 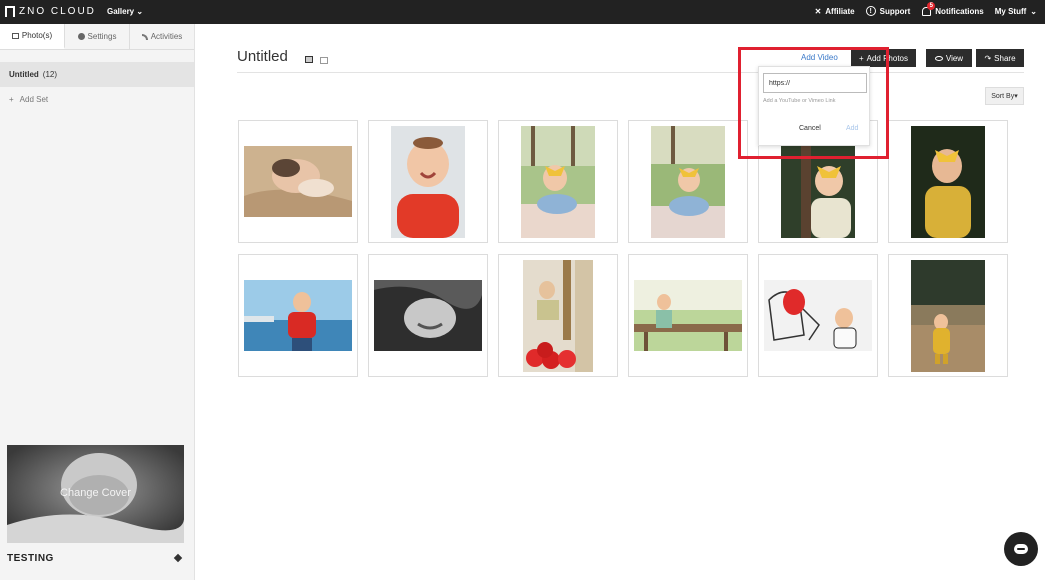 I want to click on brand-name: ZNO CLOUD, so click(x=57, y=11).